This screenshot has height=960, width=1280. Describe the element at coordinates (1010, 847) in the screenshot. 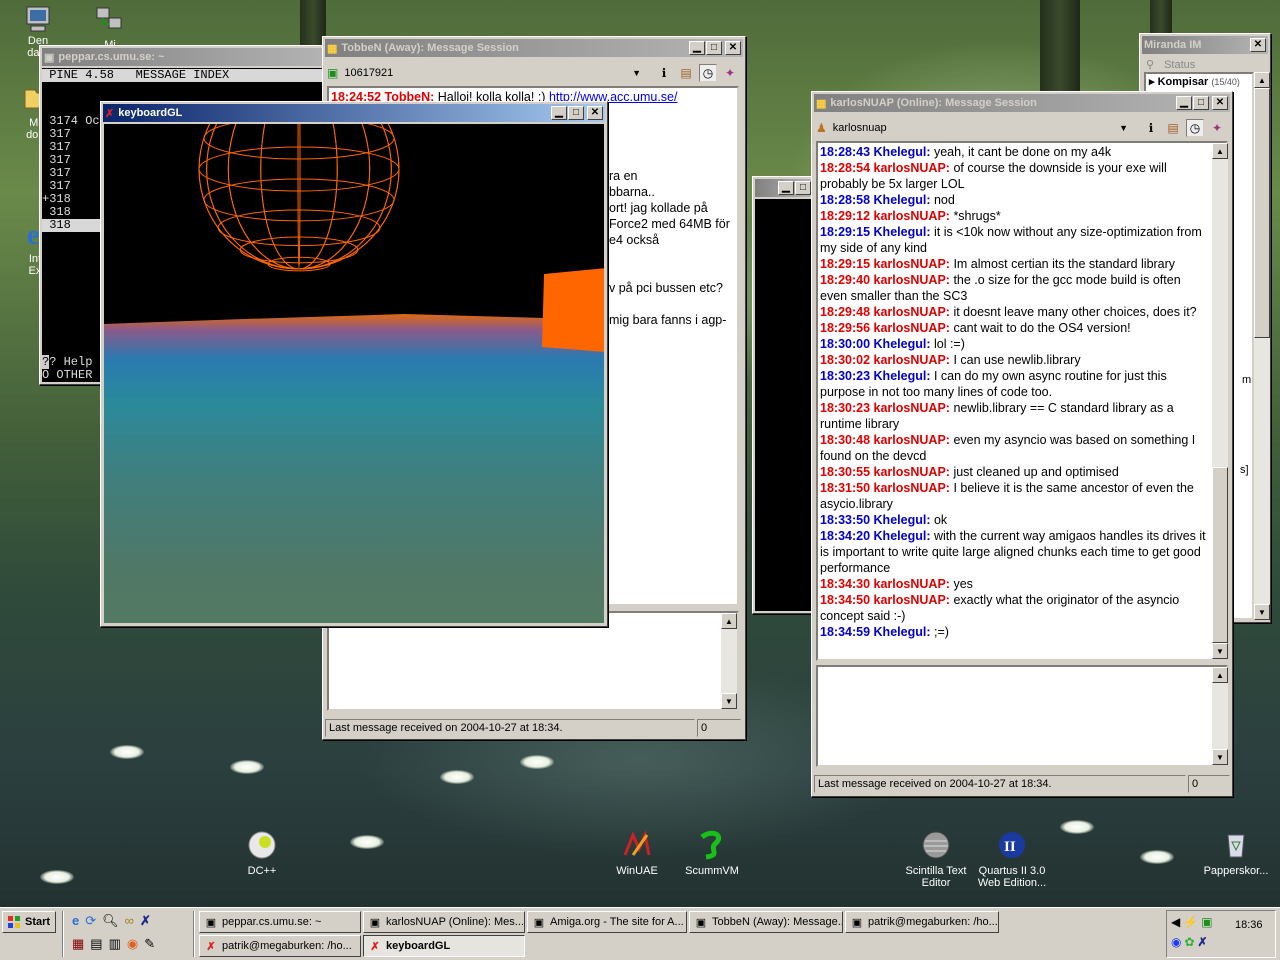

I see `svg-text: II` at that location.